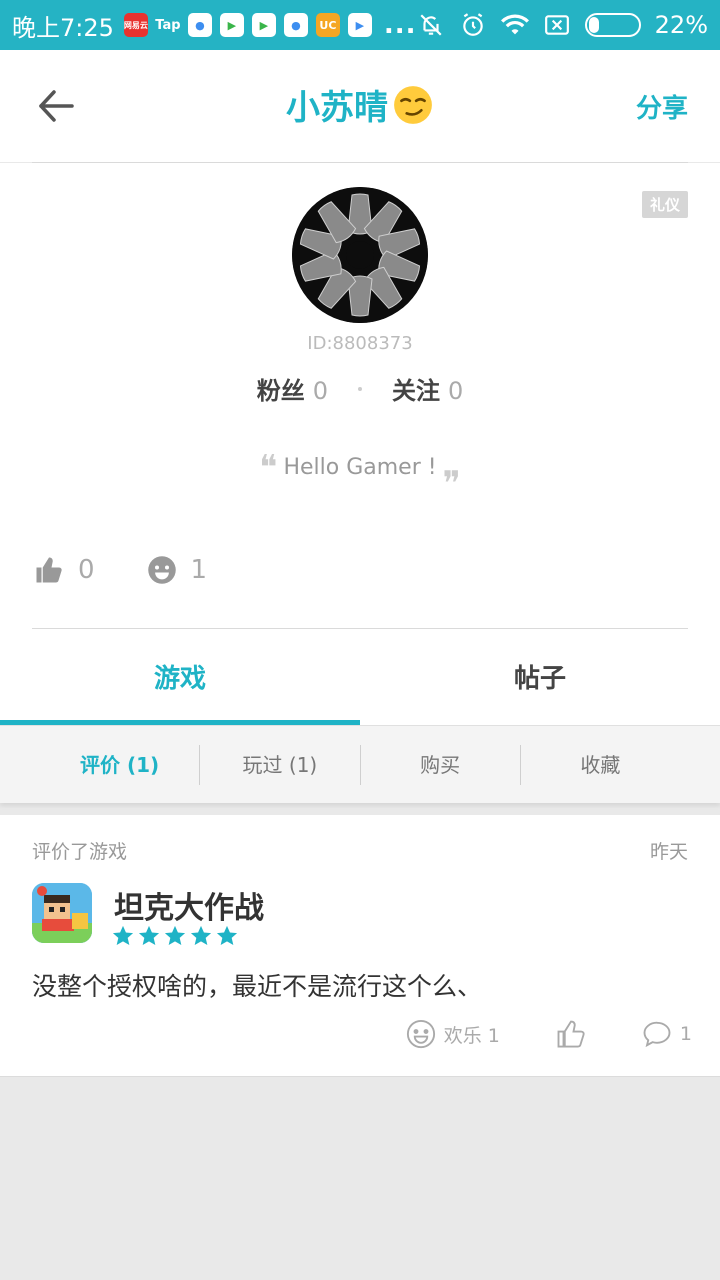 The width and height of the screenshot is (720, 1280). What do you see at coordinates (189, 905) in the screenshot?
I see `game-name: 坦克大作战` at bounding box center [189, 905].